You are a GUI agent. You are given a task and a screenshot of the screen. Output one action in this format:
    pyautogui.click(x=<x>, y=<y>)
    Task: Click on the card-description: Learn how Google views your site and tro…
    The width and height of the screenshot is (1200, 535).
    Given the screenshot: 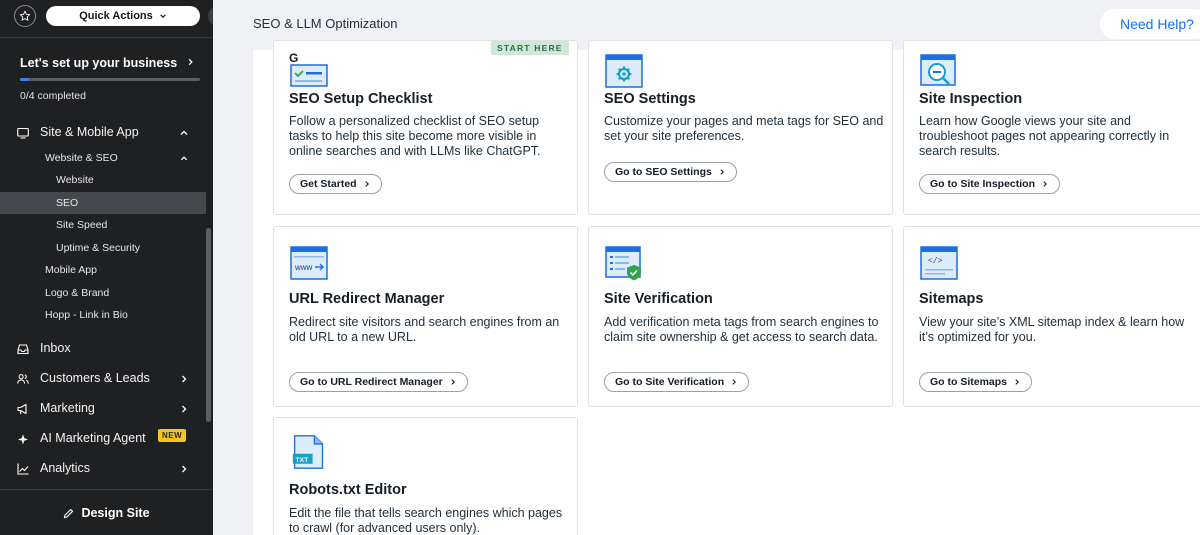 What is the action you would take?
    pyautogui.click(x=1044, y=136)
    